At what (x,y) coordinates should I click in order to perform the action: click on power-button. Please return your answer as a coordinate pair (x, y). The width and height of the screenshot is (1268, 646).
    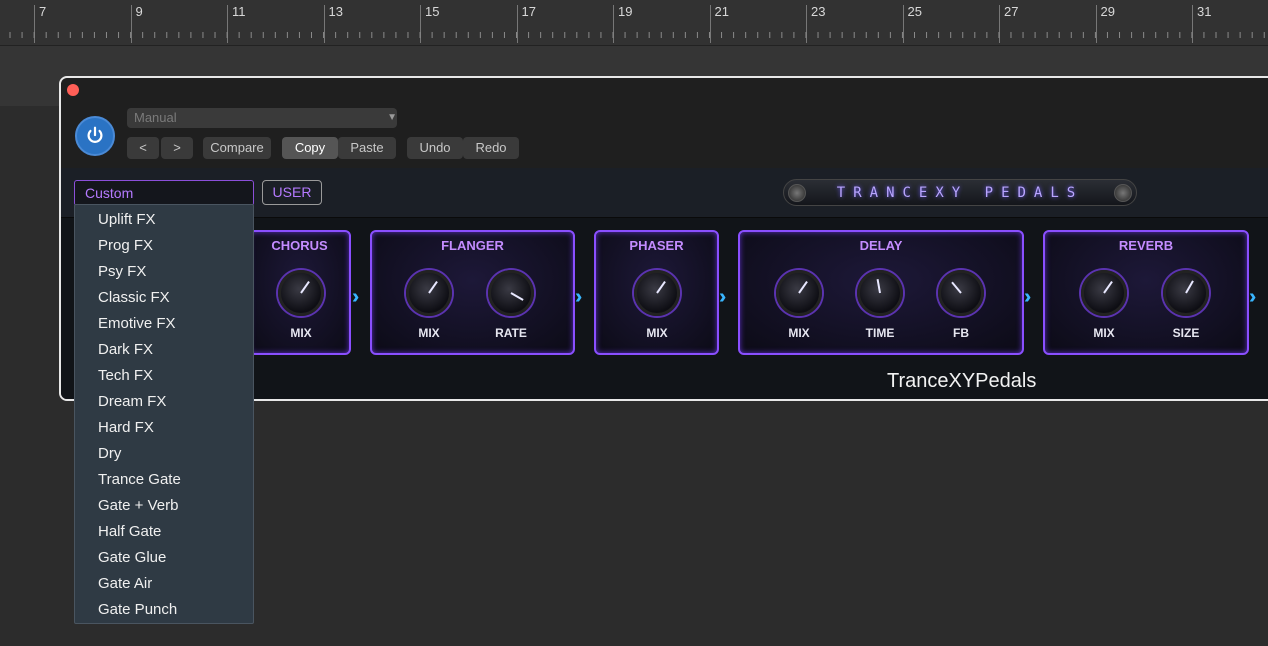
    Looking at the image, I should click on (95, 136).